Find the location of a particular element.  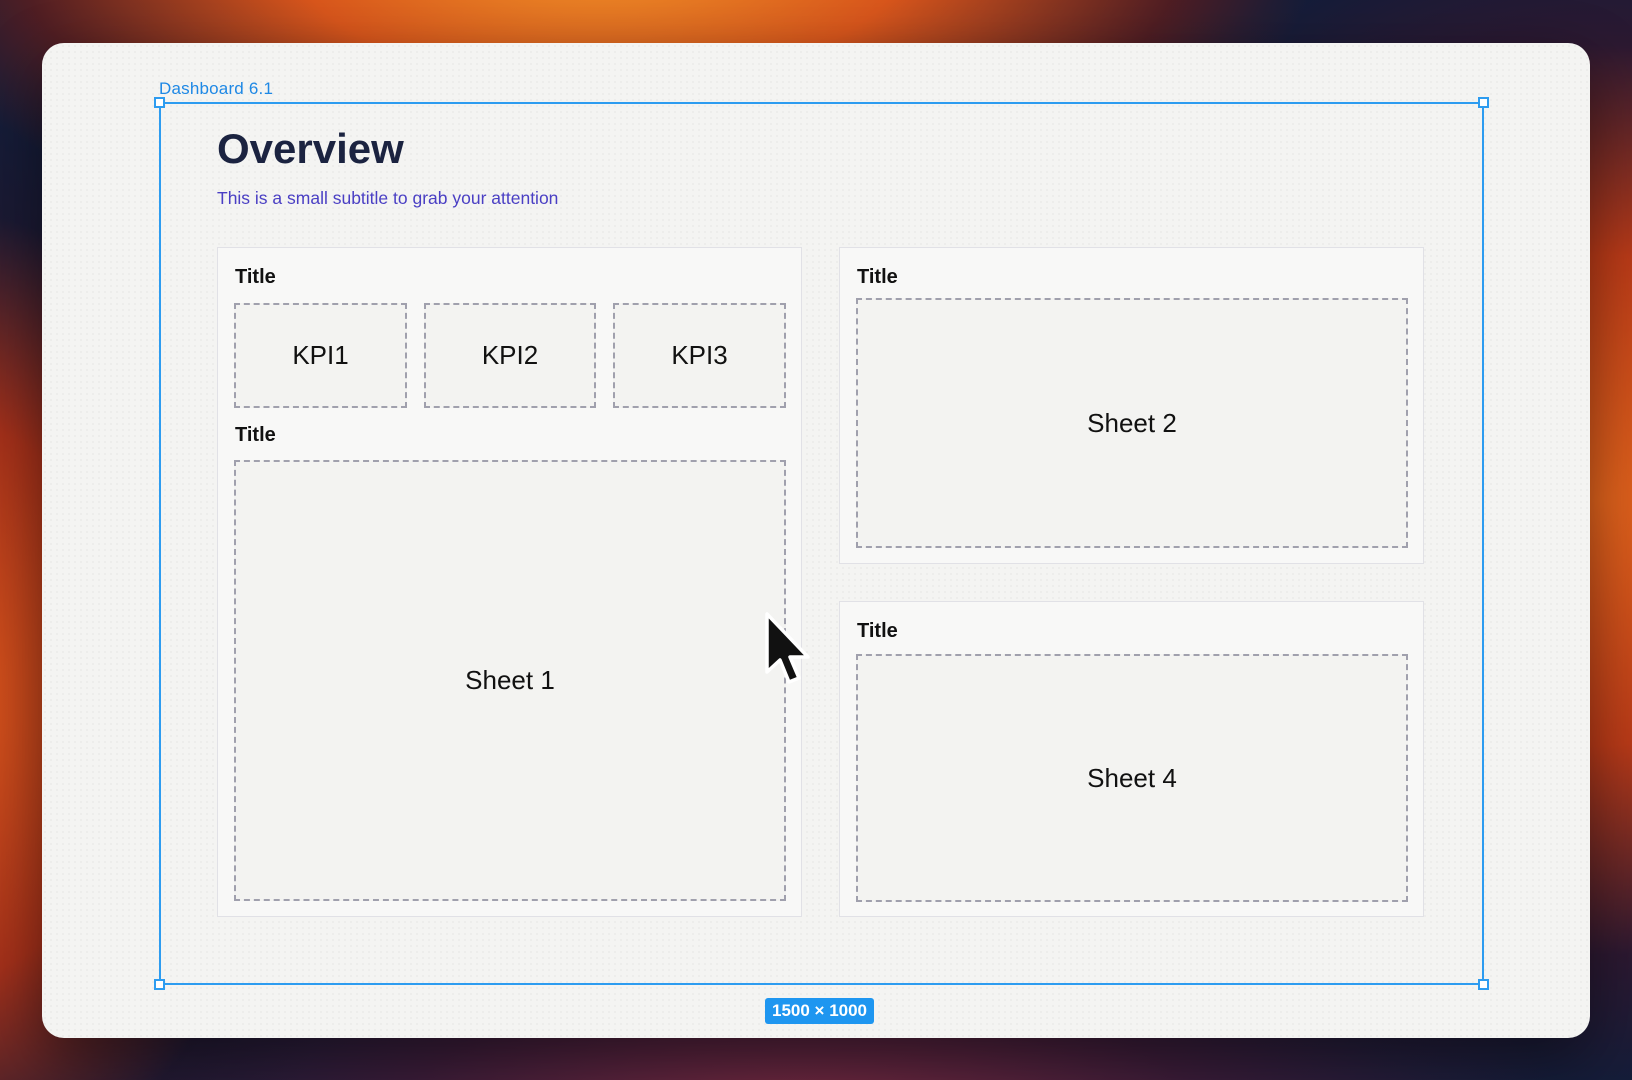

kpi-placeholder-2: KPI2 is located at coordinates (510, 355).